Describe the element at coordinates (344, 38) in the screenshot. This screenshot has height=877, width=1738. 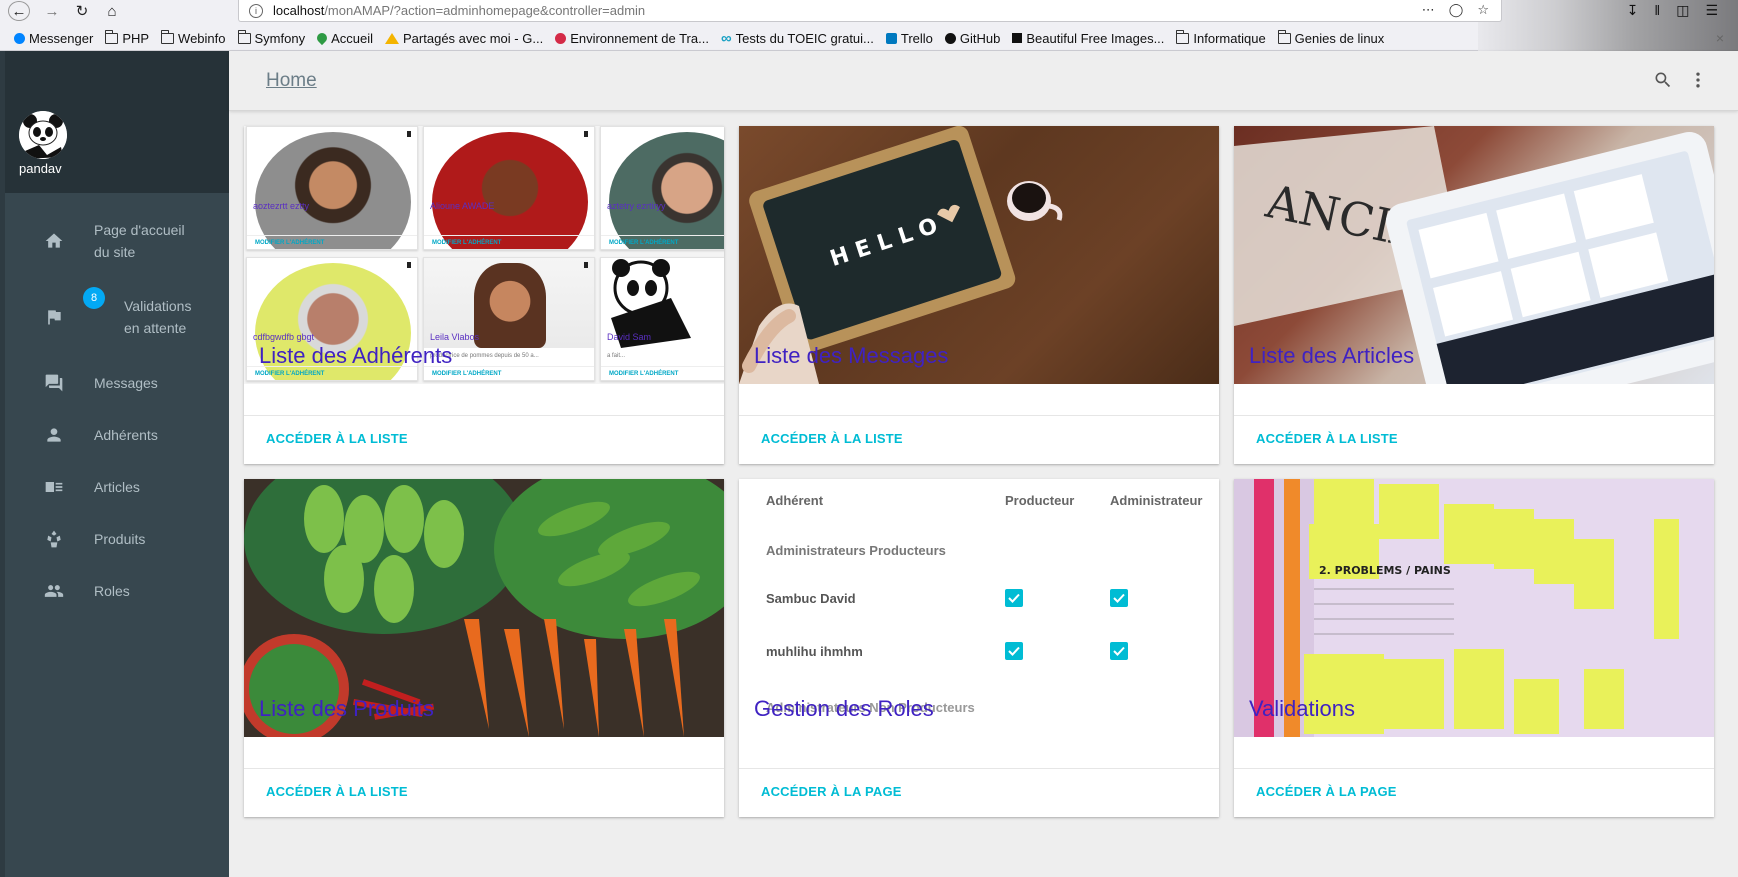
I see `bookmark-accueil: Accueil` at that location.